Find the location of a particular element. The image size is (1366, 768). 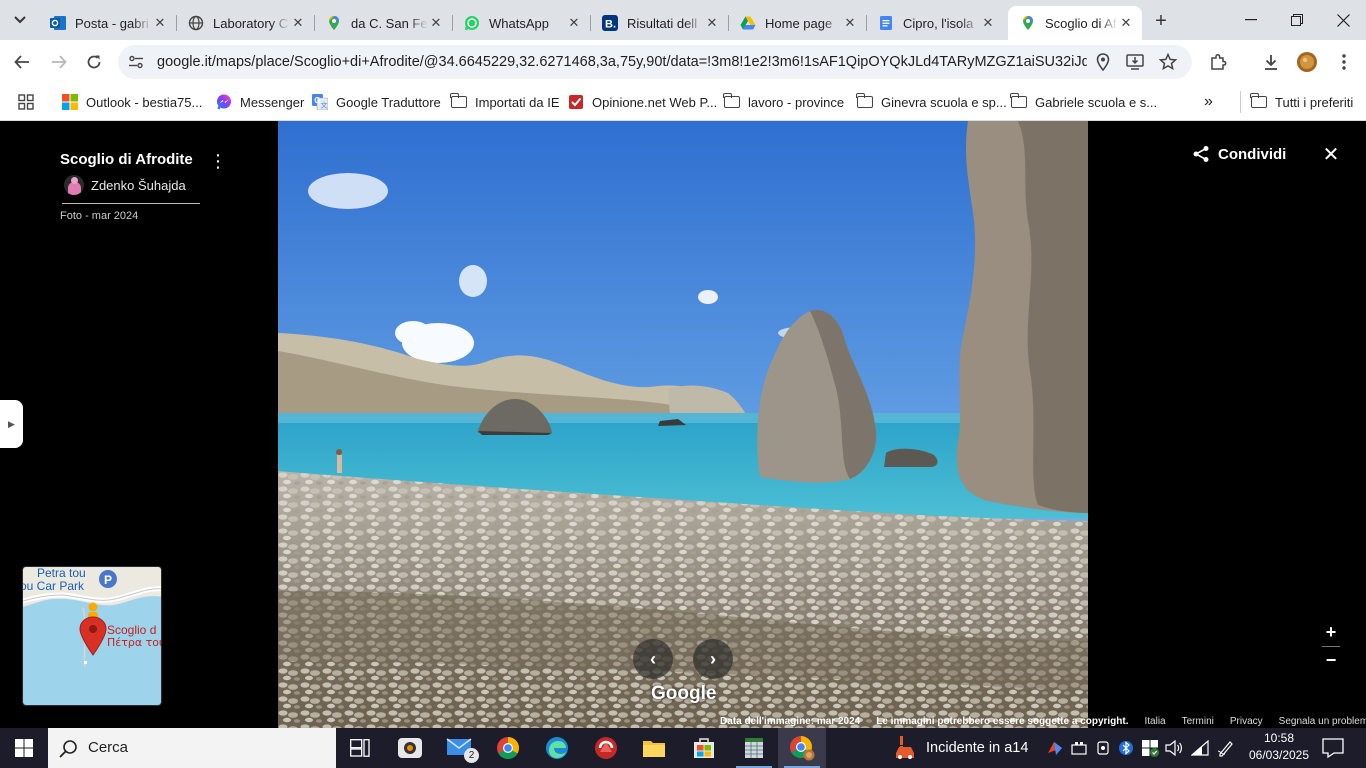

tray-icon-bluetooth is located at coordinates (1126, 748).